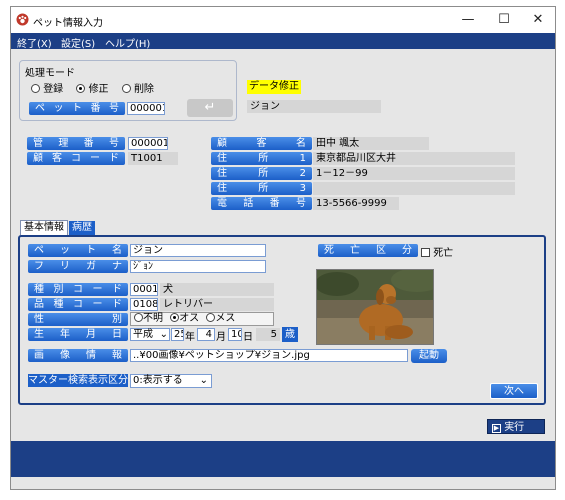 The height and width of the screenshot is (500, 565). I want to click on age-value: 5, so click(268, 334).